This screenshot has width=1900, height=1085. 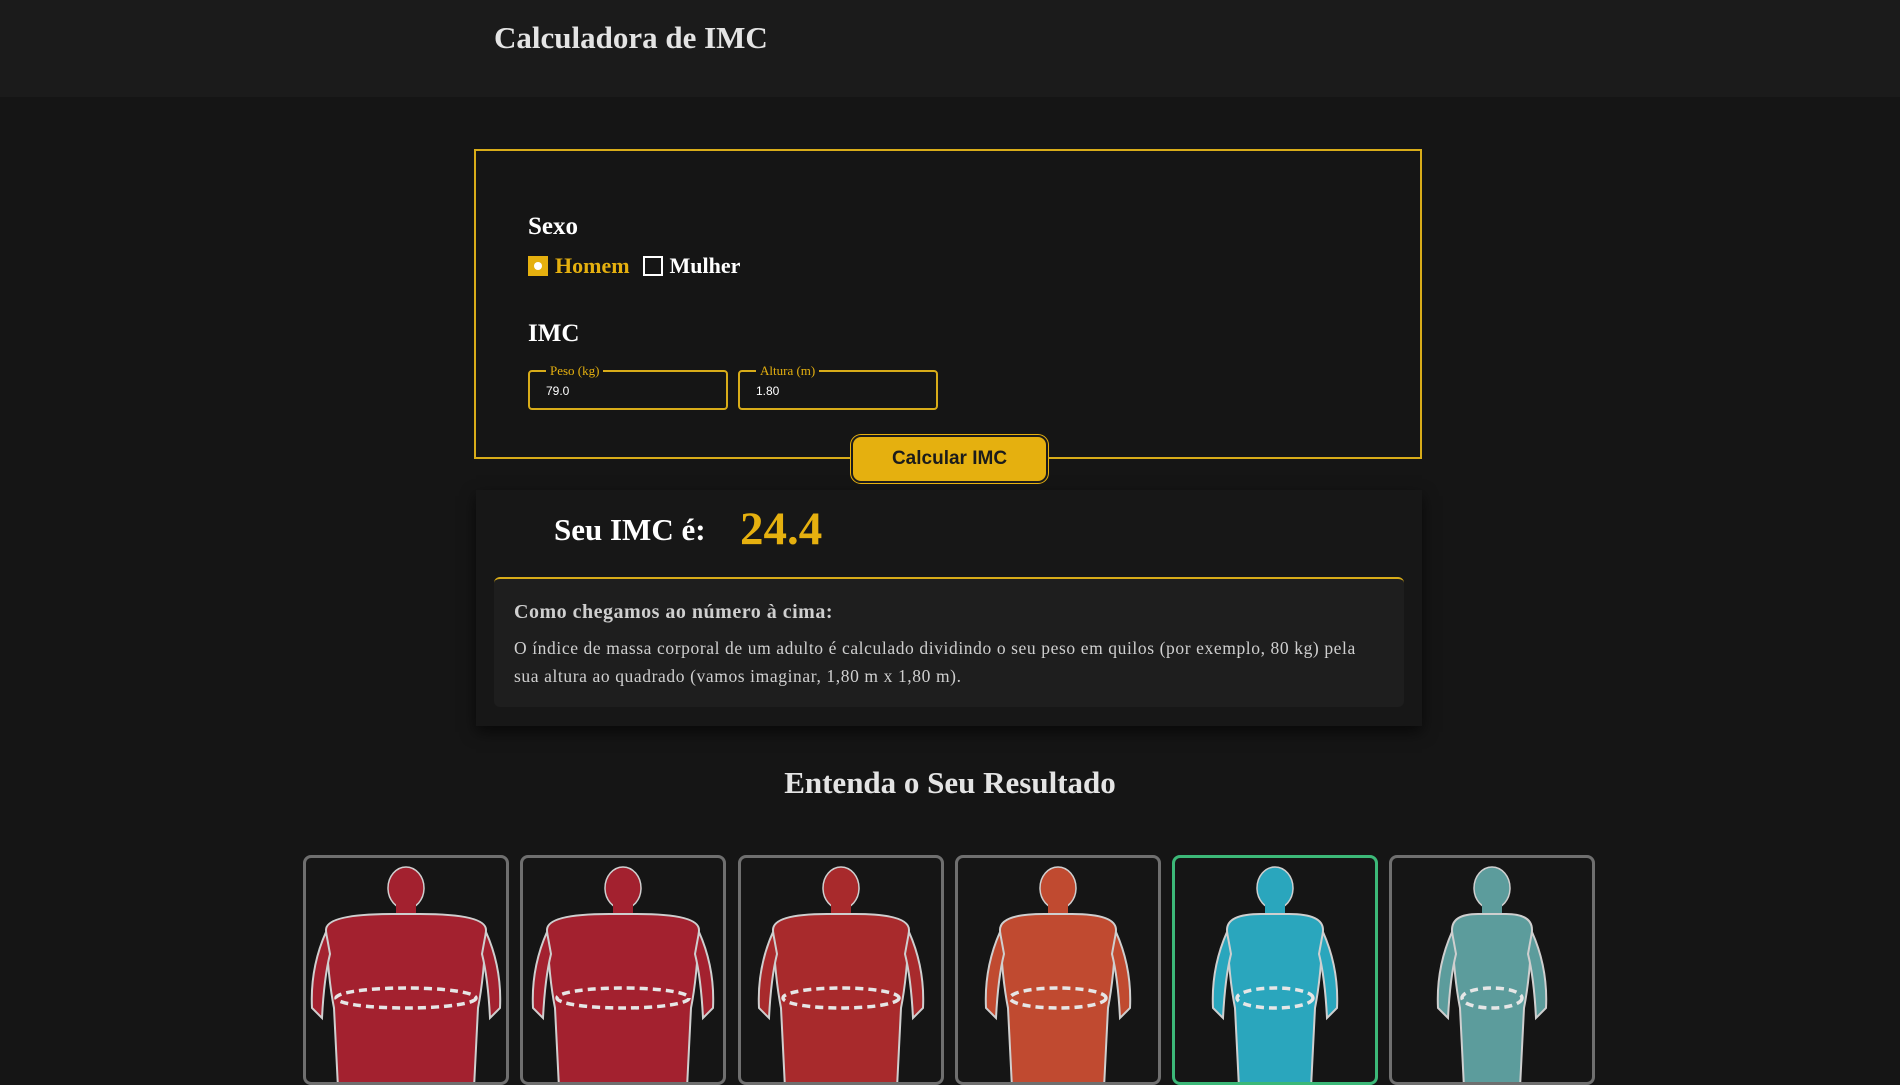 I want to click on results-section-title: Entenda o Seu Resultado, so click(x=950, y=782).